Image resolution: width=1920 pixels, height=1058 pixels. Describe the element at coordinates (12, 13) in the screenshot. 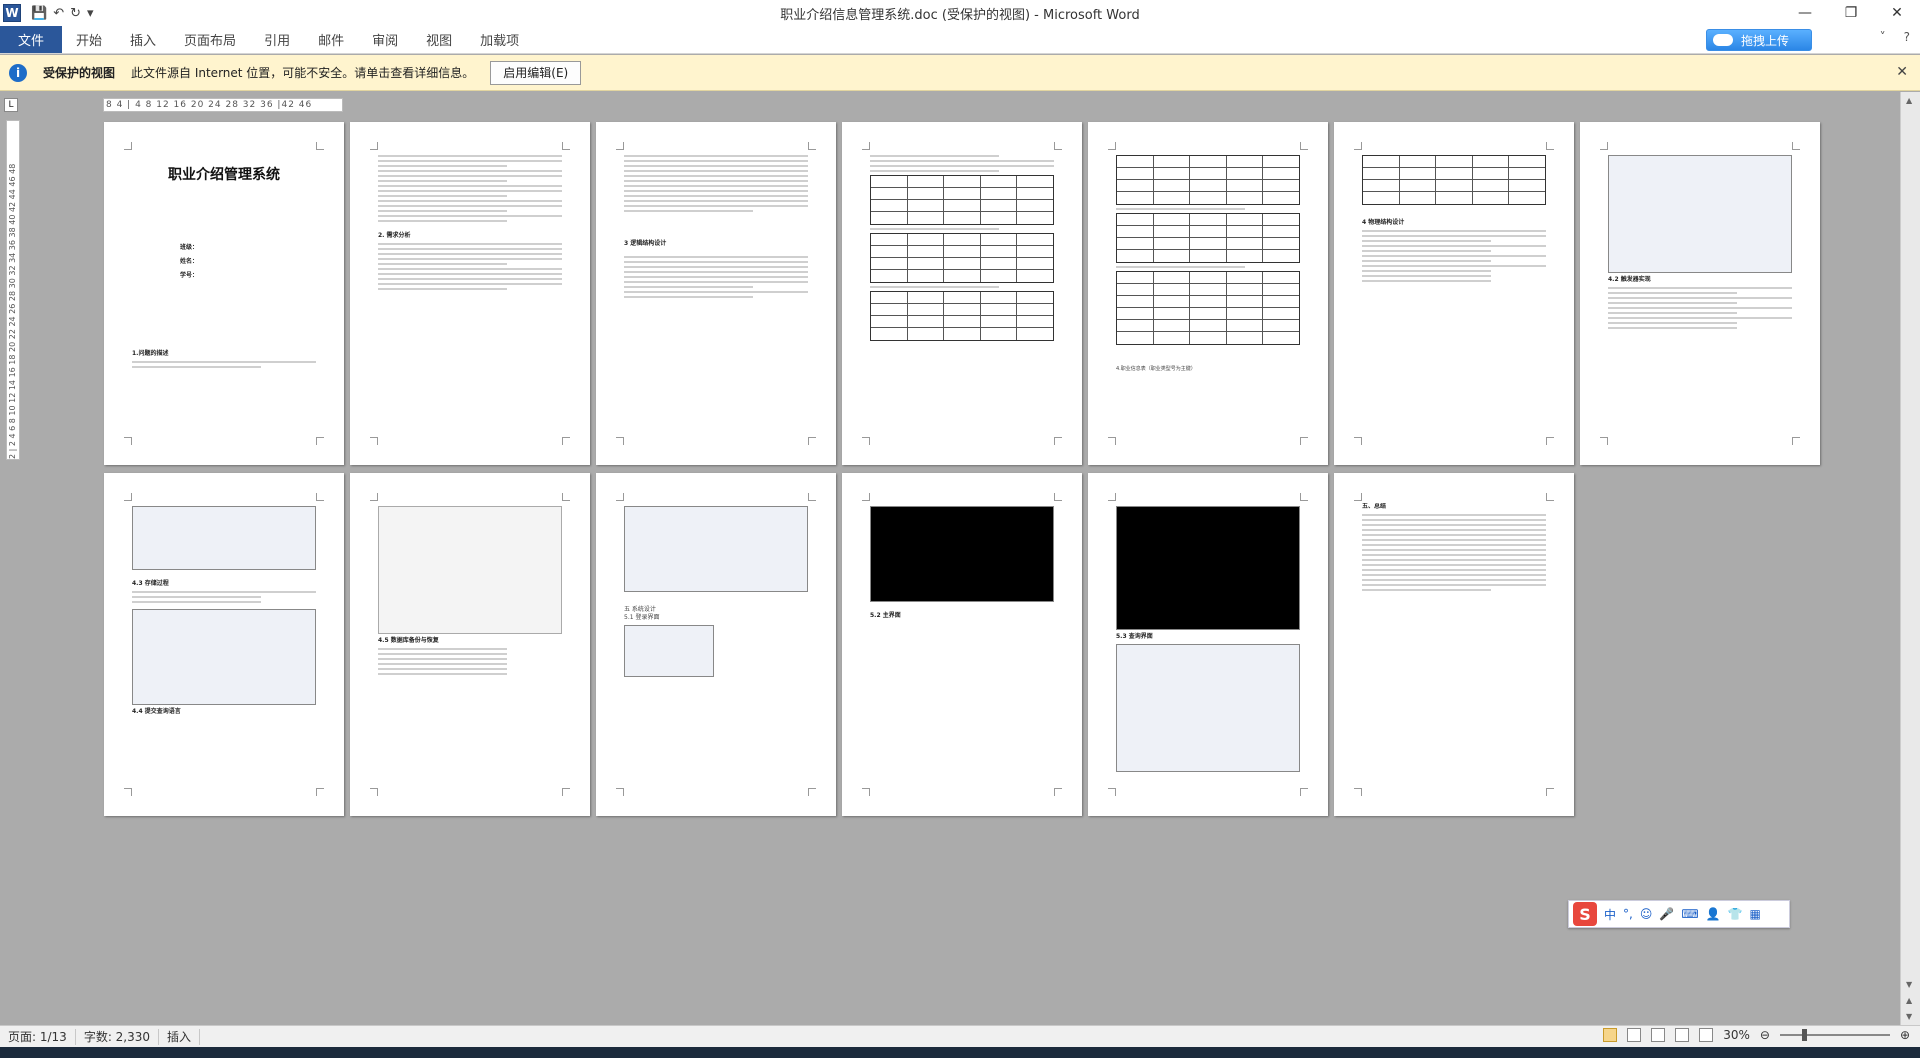

I see `word-app-icon: W` at that location.